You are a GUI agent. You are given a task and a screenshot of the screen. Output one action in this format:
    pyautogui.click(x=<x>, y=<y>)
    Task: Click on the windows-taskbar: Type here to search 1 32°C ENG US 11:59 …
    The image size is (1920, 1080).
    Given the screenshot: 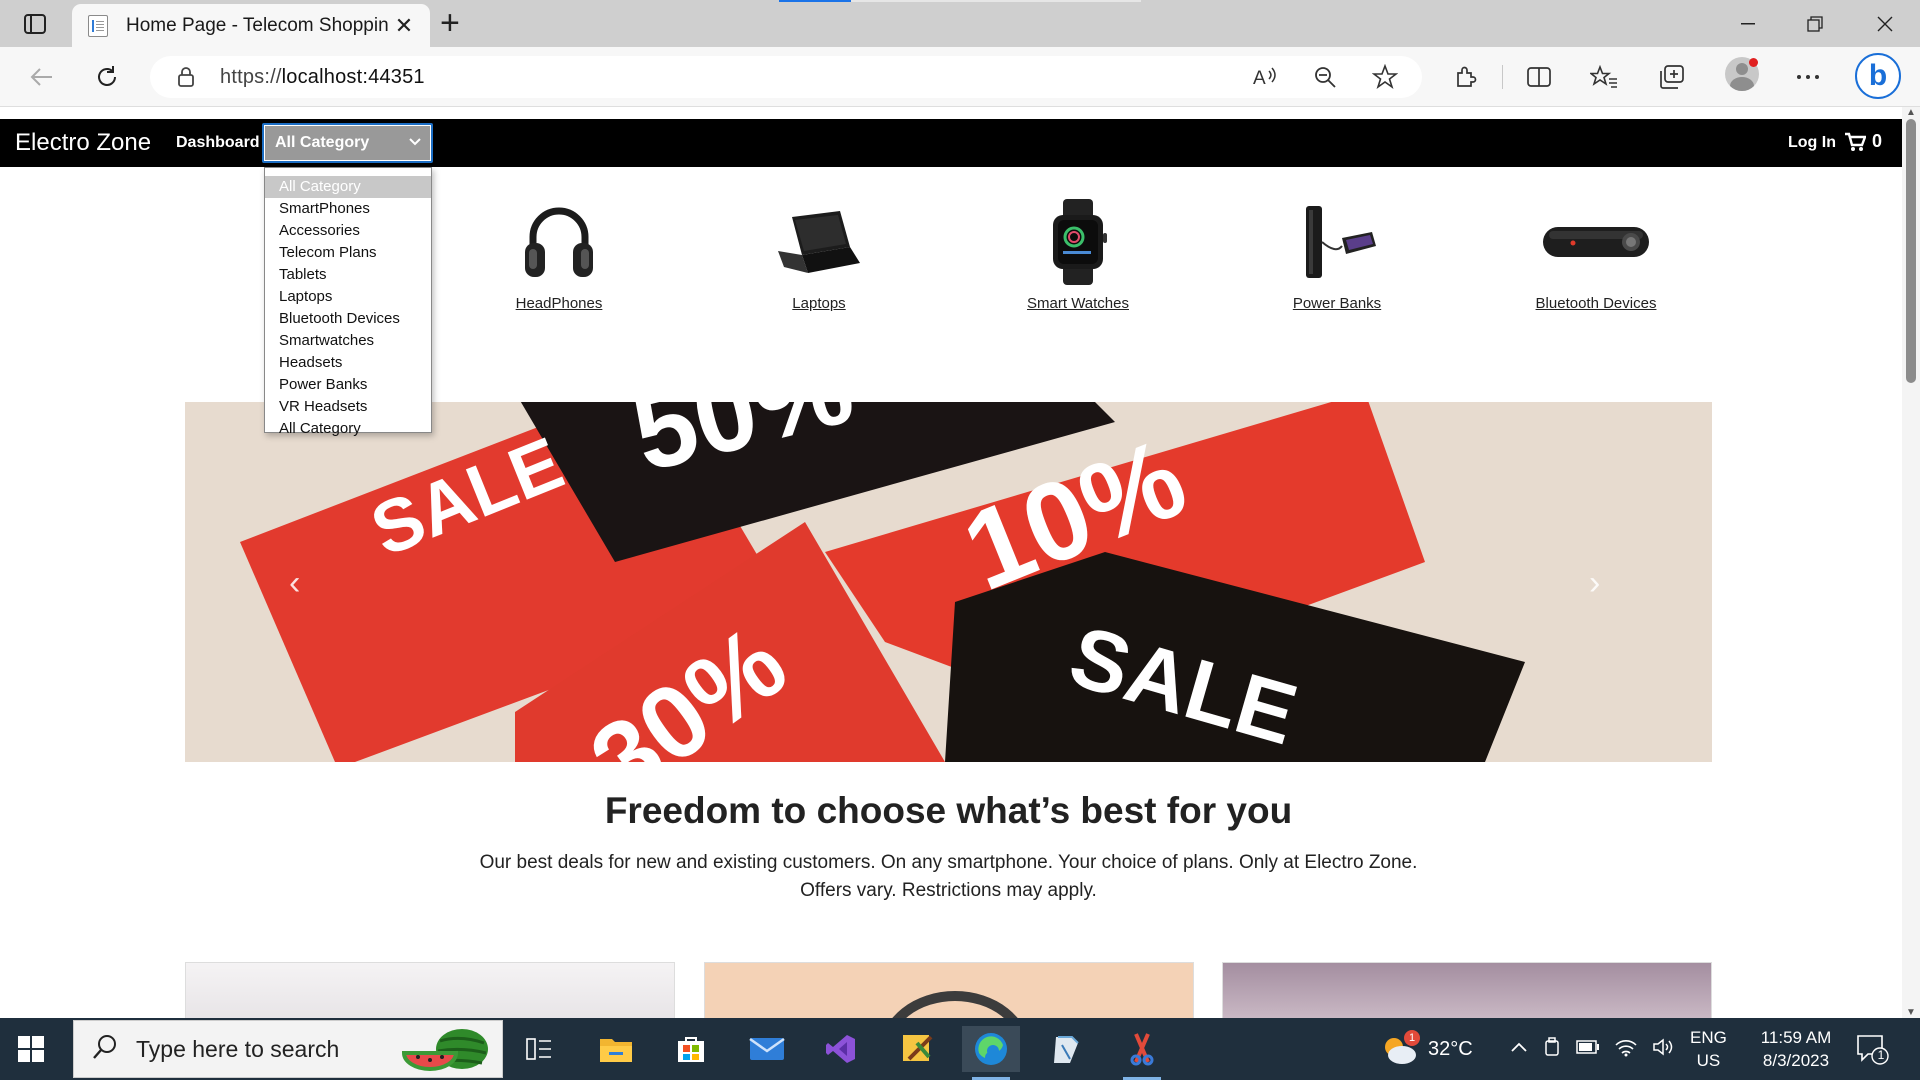 What is the action you would take?
    pyautogui.click(x=960, y=1049)
    